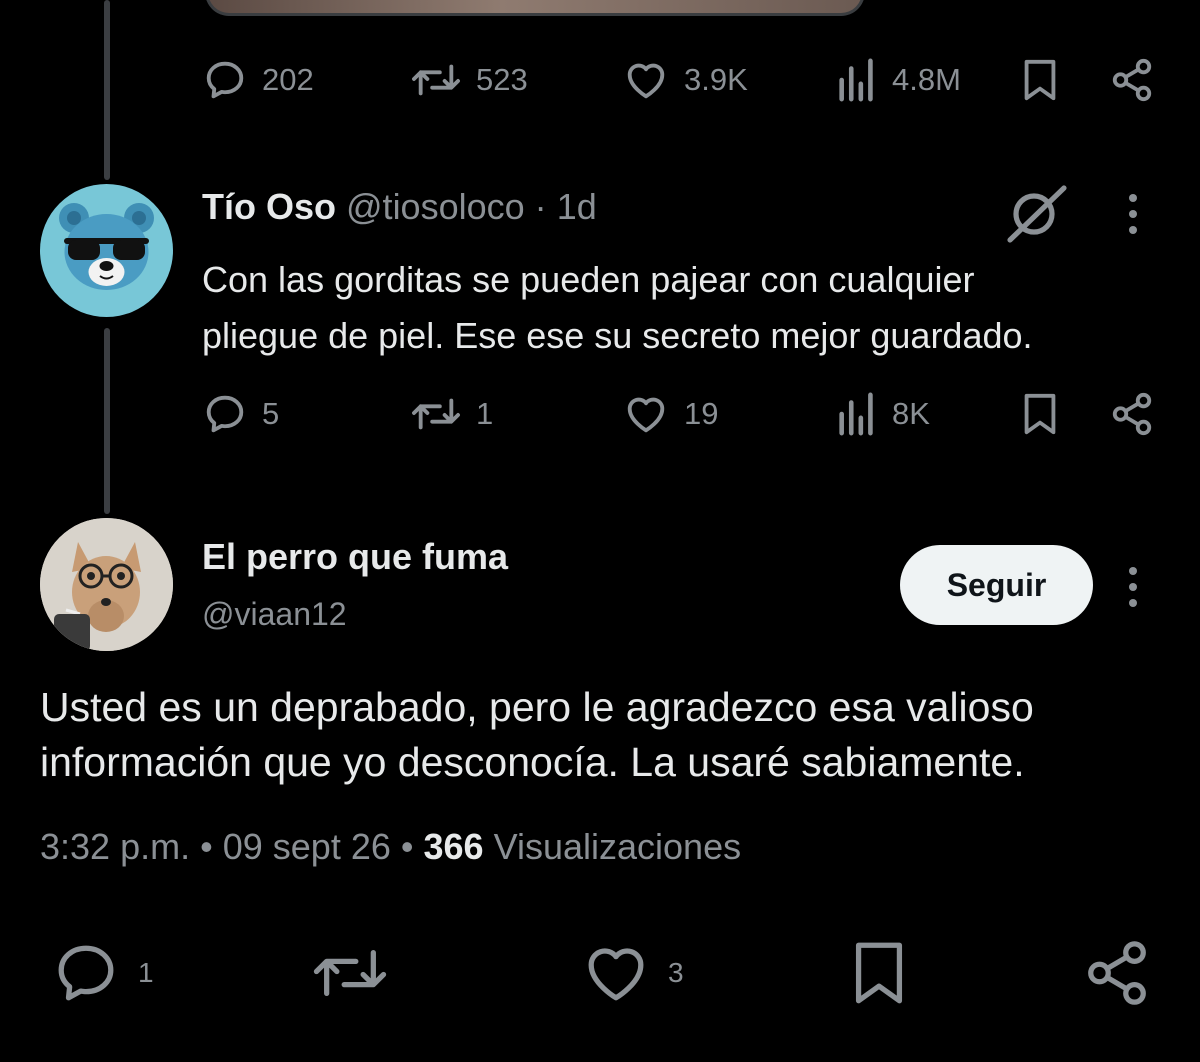 Image resolution: width=1200 pixels, height=1062 pixels. What do you see at coordinates (355, 557) in the screenshot?
I see `display-name: El perro que fuma` at bounding box center [355, 557].